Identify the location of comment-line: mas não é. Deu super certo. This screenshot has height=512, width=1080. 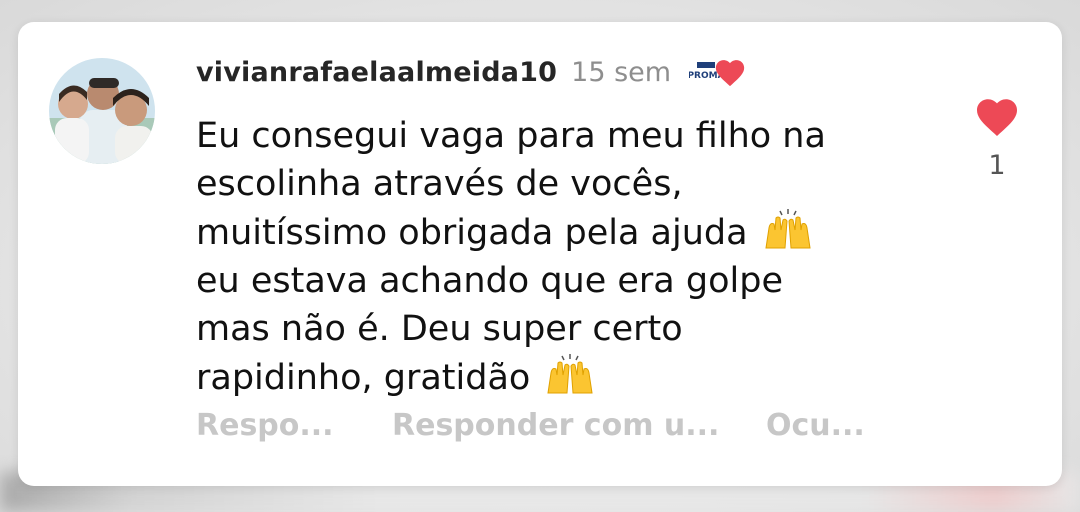
(439, 329).